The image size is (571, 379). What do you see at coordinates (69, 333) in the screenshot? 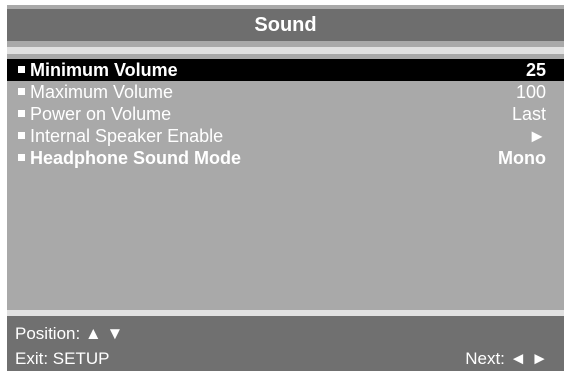
I see `position-hint: Position: ▲ ▼` at bounding box center [69, 333].